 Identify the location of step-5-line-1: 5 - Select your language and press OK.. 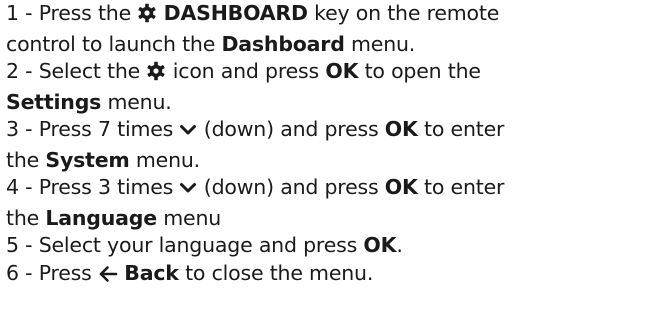
(333, 246).